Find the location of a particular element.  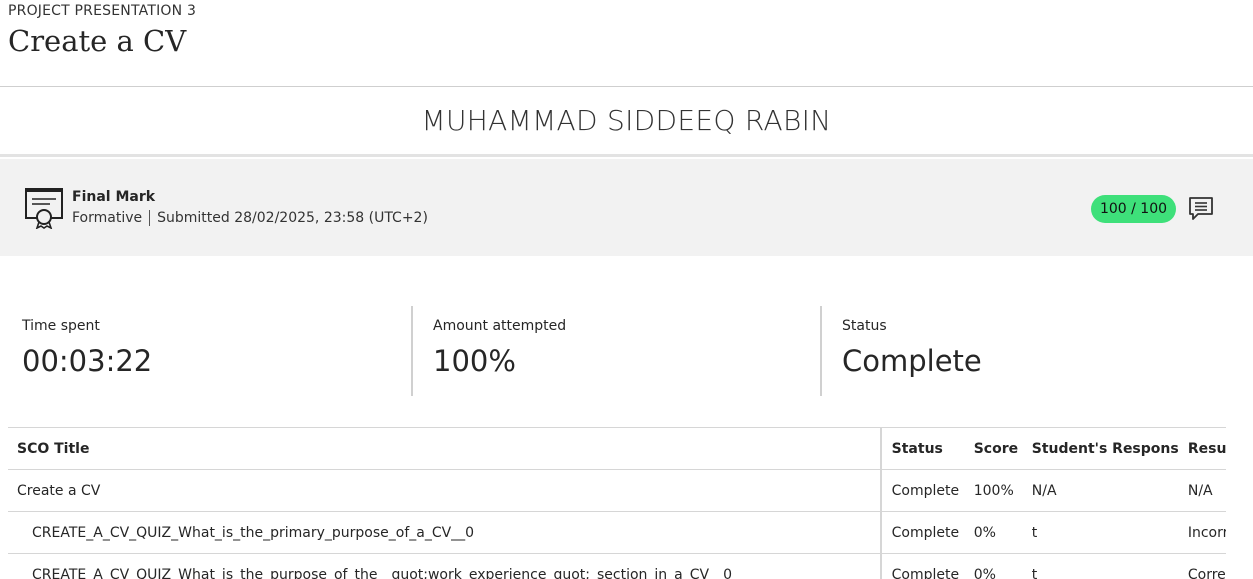

page-title: Create a CV is located at coordinates (97, 41).